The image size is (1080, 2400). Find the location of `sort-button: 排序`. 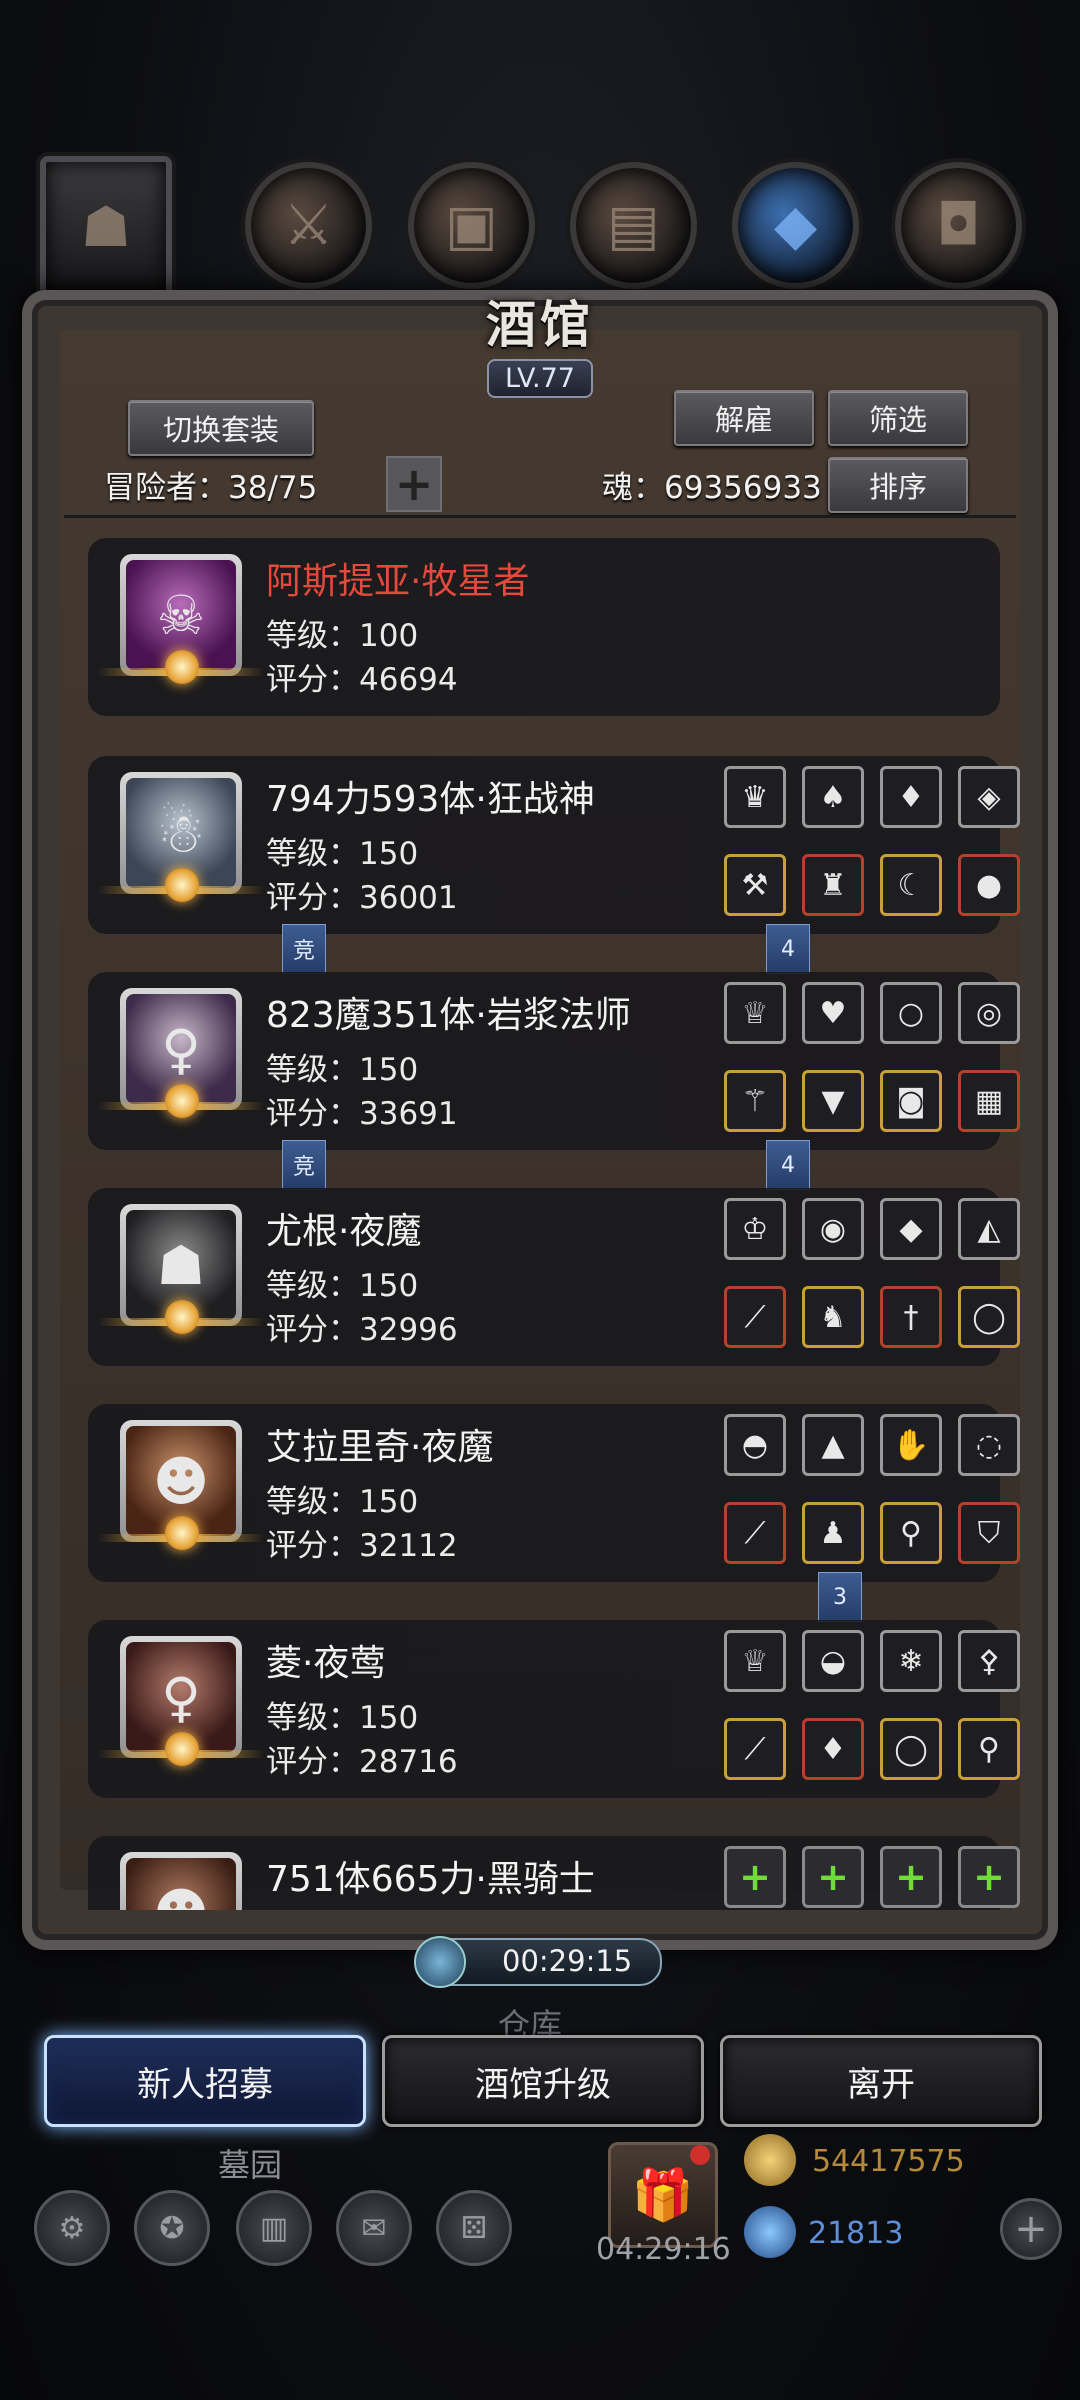

sort-button: 排序 is located at coordinates (898, 485).